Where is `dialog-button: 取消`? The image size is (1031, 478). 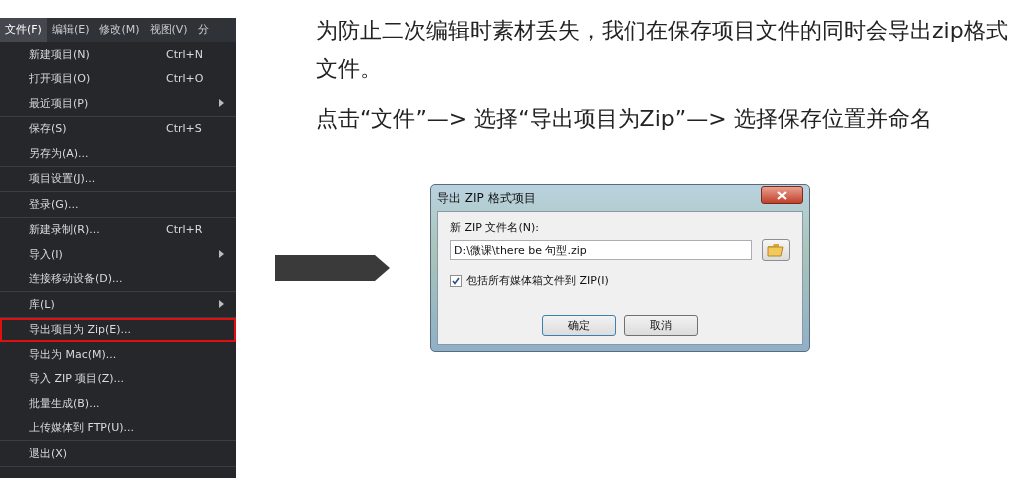 dialog-button: 取消 is located at coordinates (661, 325).